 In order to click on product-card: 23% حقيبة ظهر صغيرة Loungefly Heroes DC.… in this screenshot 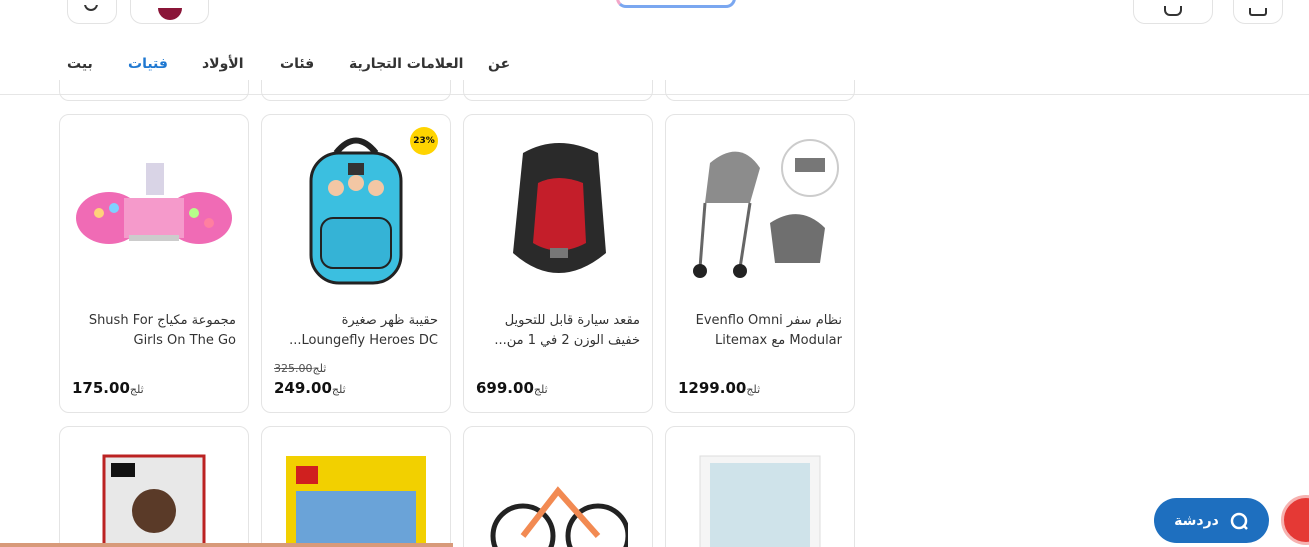, I will do `click(356, 263)`.